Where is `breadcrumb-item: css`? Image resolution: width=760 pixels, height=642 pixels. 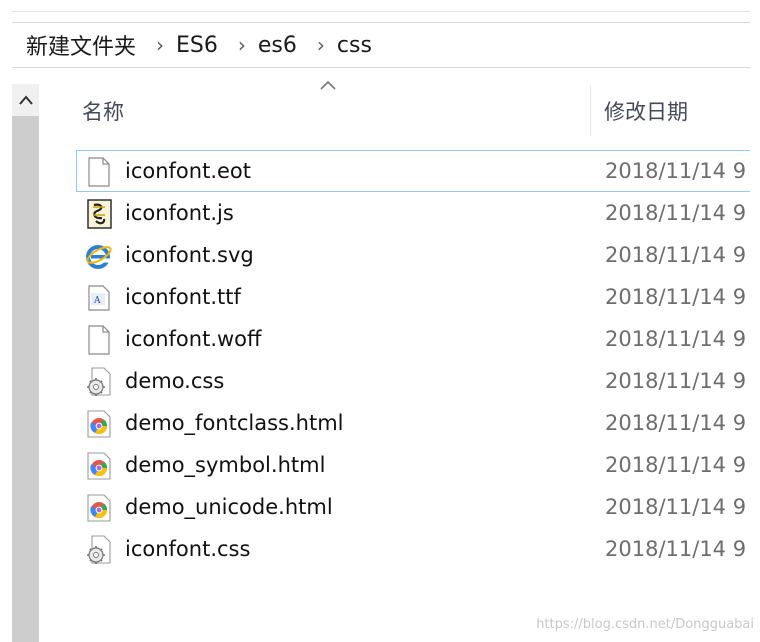
breadcrumb-item: css is located at coordinates (354, 45).